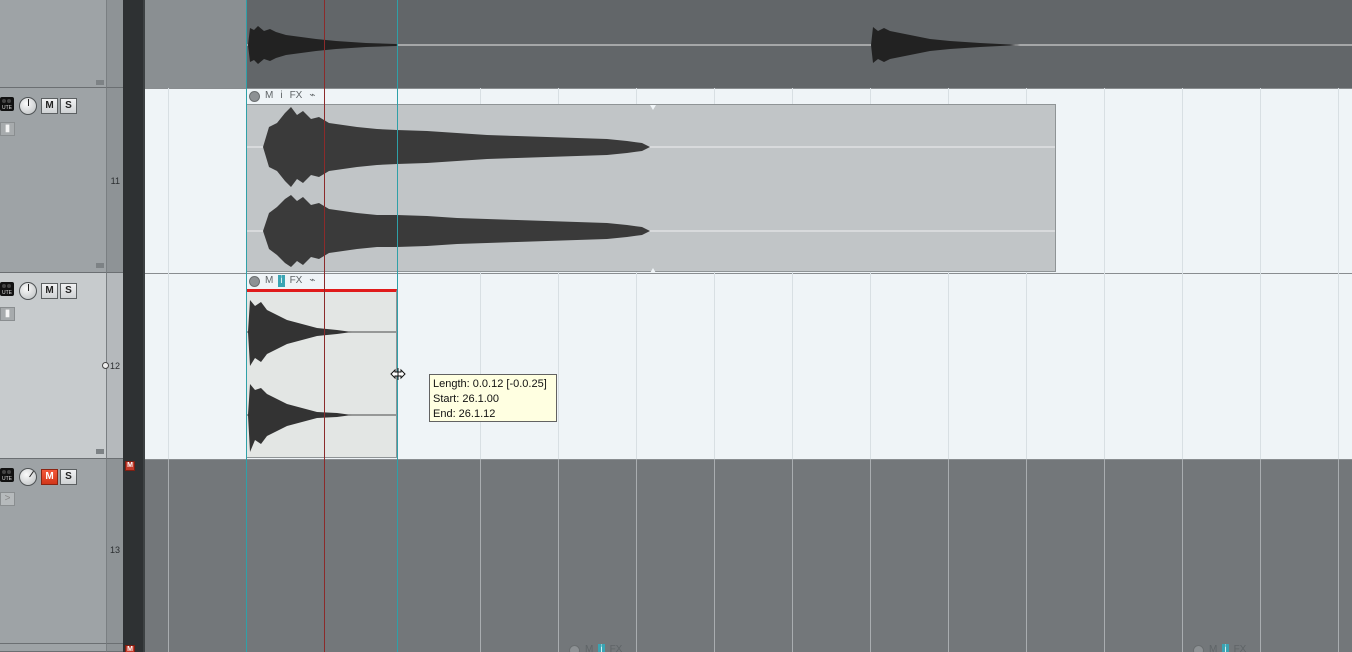 This screenshot has height=652, width=1352. I want to click on tooltip-start: Start: 26.1.00, so click(466, 399).